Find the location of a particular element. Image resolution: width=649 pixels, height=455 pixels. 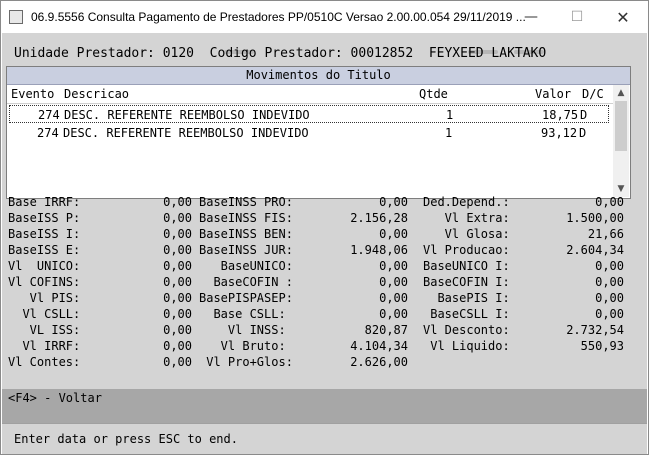

total-label: Vl Liquido: is located at coordinates (466, 346).